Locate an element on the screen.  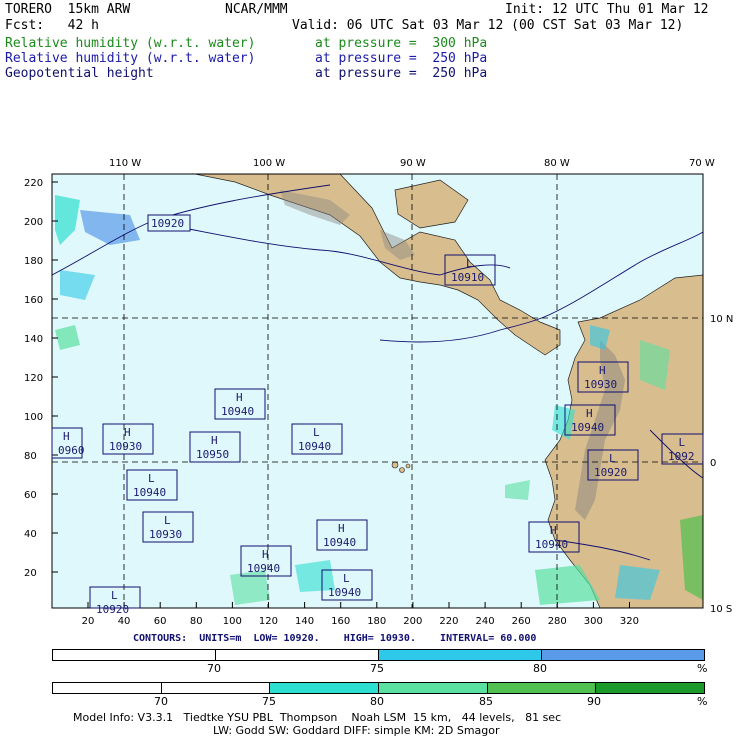
center-value: 10950 is located at coordinates (212, 454).